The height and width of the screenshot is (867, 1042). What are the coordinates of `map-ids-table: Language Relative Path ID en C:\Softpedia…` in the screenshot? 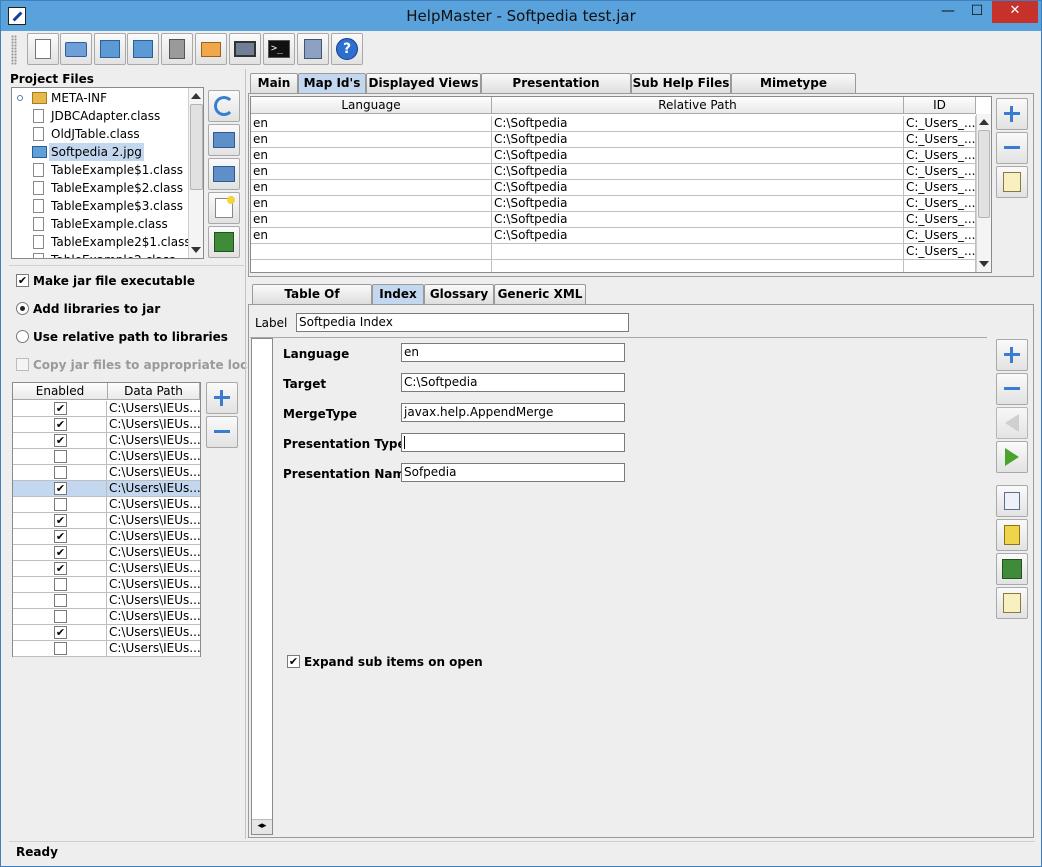 It's located at (621, 184).